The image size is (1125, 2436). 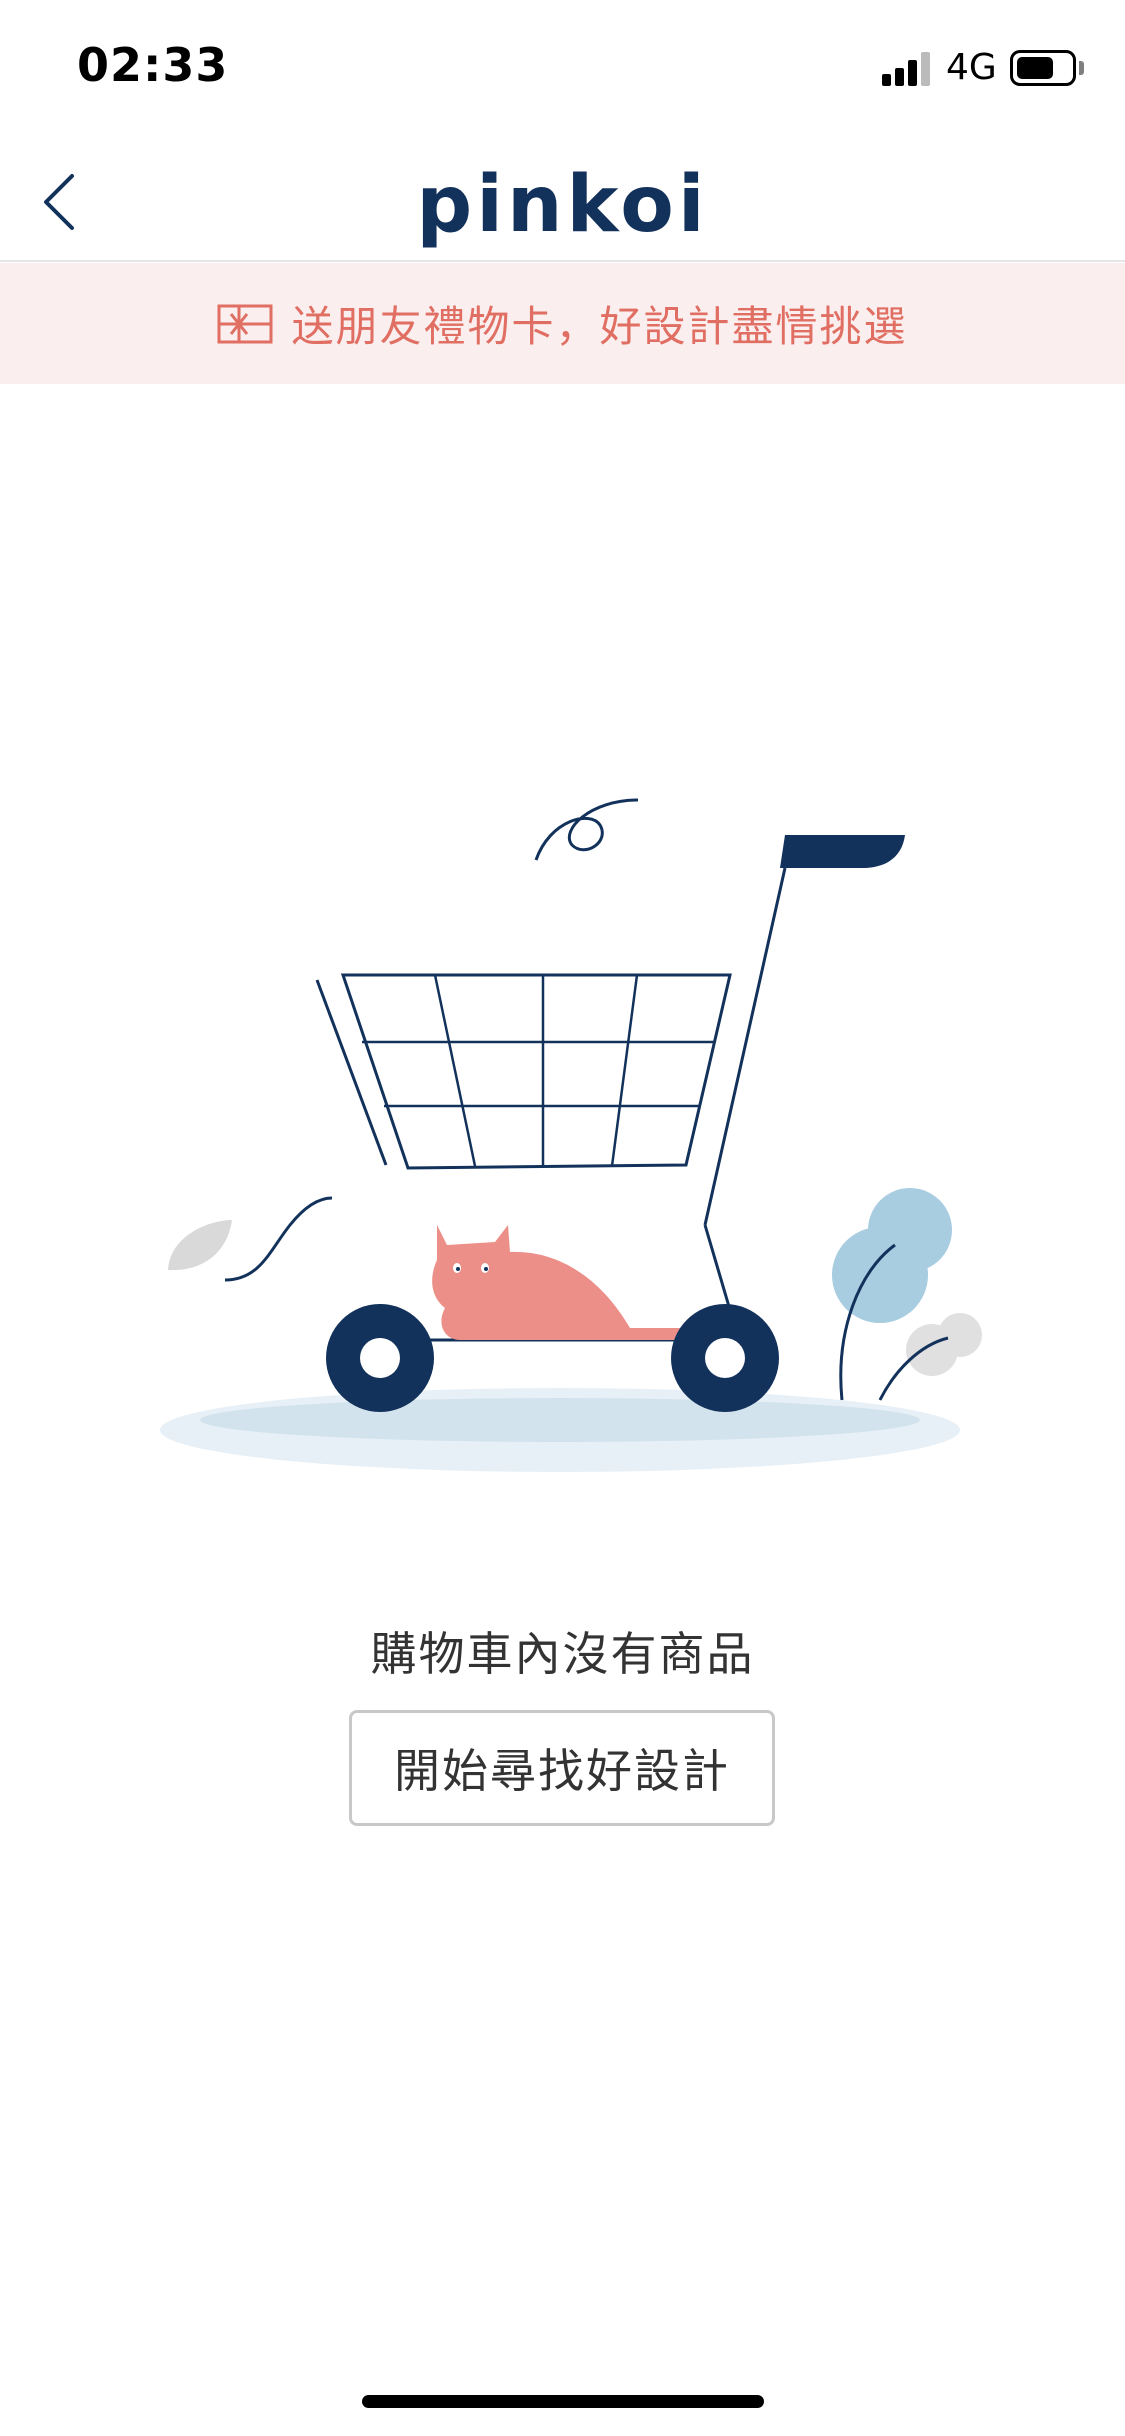 What do you see at coordinates (562, 70) in the screenshot?
I see `status-bar: 02:33 4G` at bounding box center [562, 70].